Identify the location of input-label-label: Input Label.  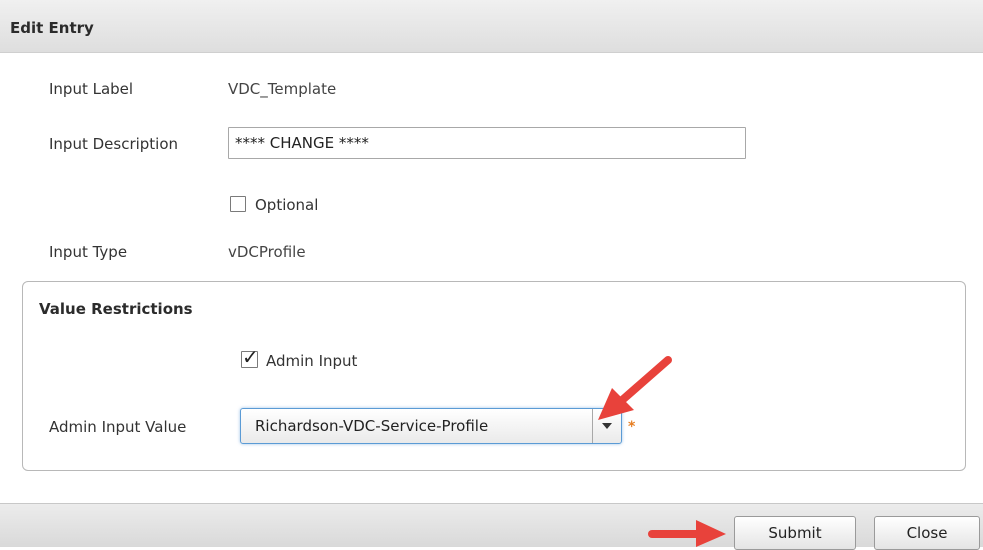
(91, 89).